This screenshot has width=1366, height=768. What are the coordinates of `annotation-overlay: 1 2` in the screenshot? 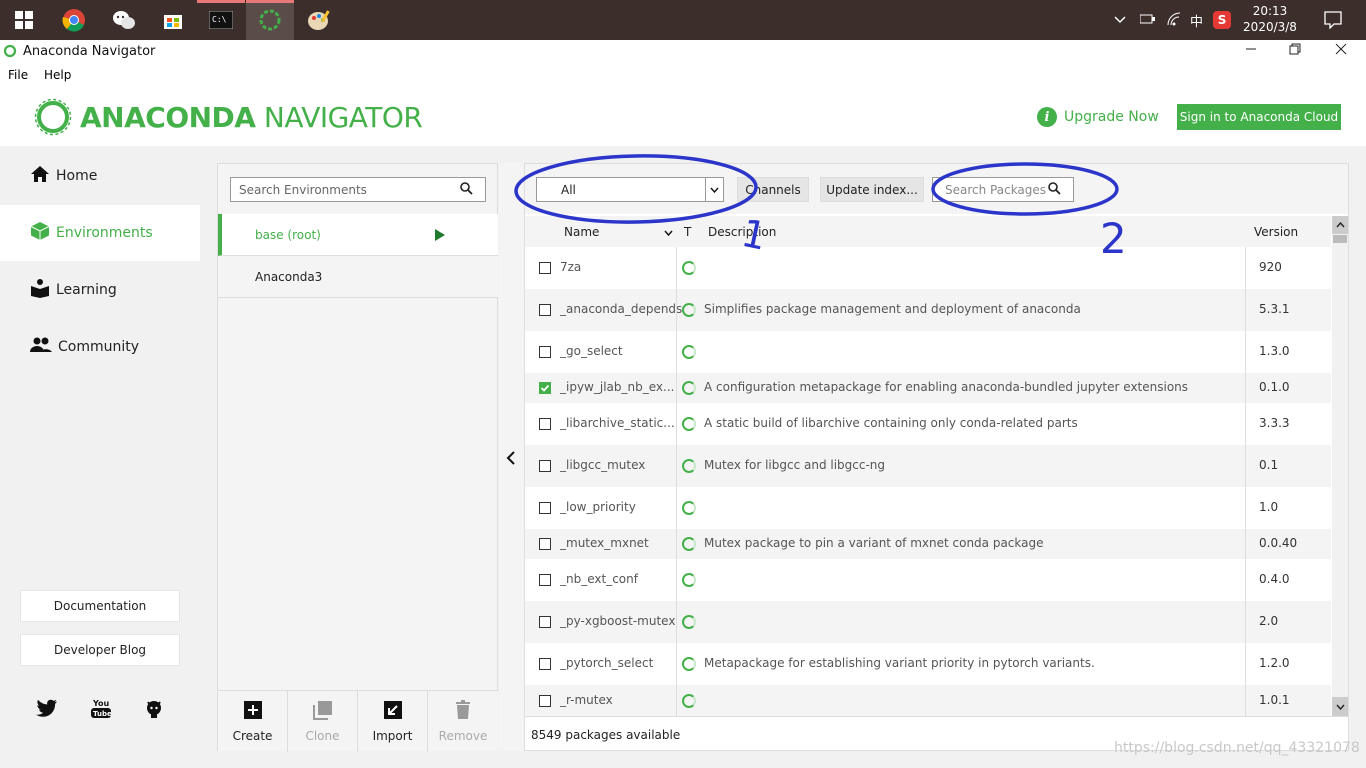 It's located at (820, 208).